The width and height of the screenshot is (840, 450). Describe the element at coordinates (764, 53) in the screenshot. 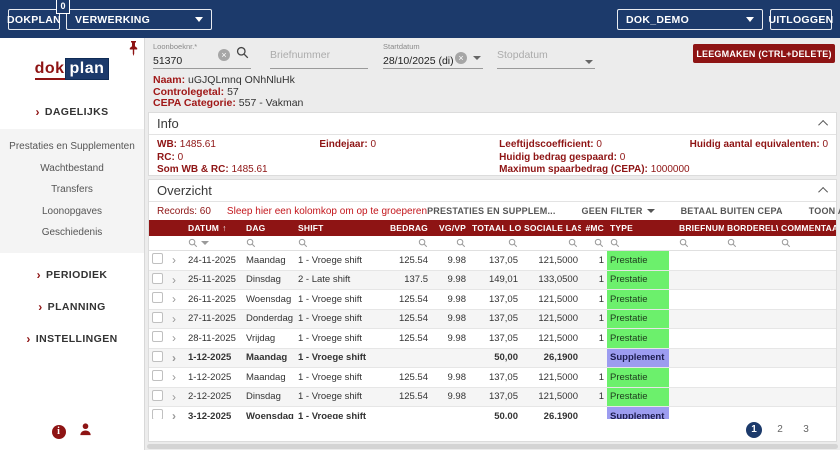

I see `leegmaken-button: LEEGMAKEN (CTRL+DELETE)` at that location.